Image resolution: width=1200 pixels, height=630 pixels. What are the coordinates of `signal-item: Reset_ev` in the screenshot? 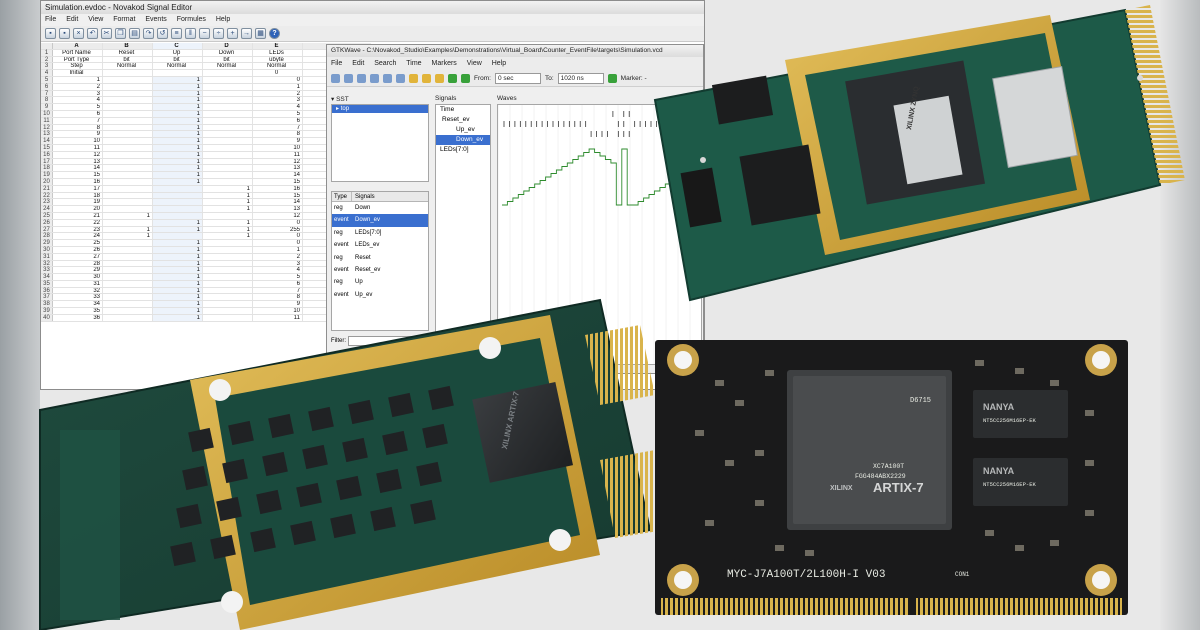 It's located at (463, 120).